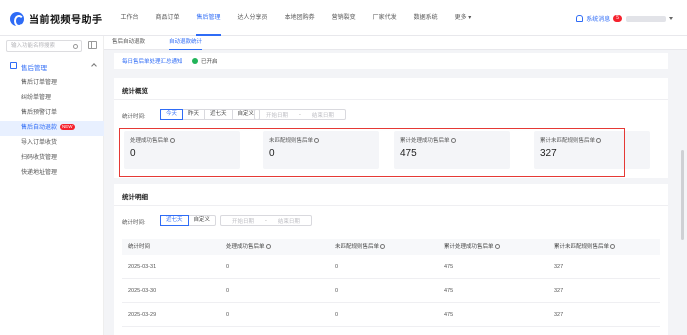 The width and height of the screenshot is (687, 335). What do you see at coordinates (52, 98) in the screenshot?
I see `sidebar-item-disputes: 纠纷单管理` at bounding box center [52, 98].